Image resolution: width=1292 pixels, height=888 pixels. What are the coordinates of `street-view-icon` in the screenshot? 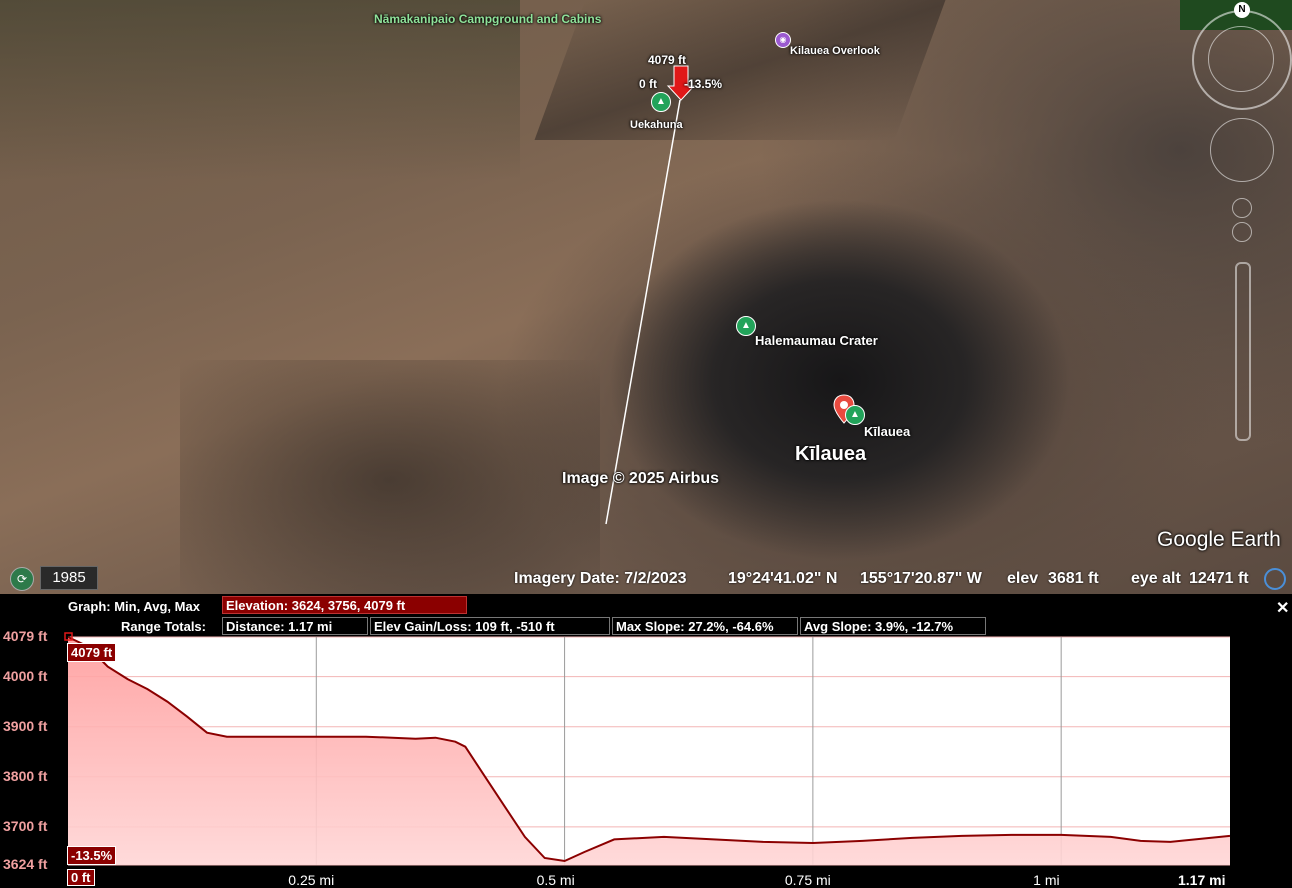 It's located at (1242, 208).